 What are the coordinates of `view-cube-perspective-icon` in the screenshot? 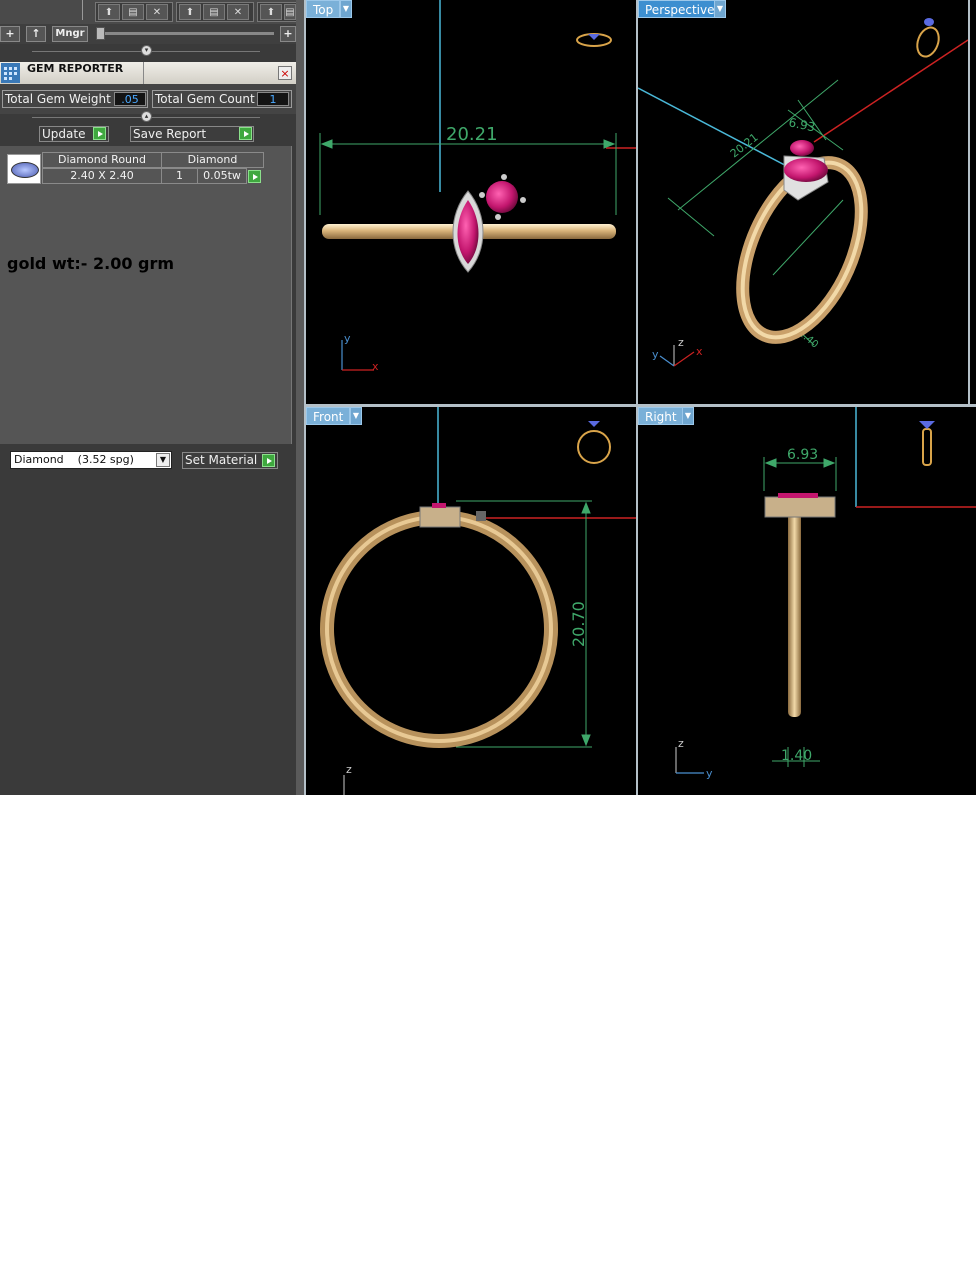 It's located at (927, 39).